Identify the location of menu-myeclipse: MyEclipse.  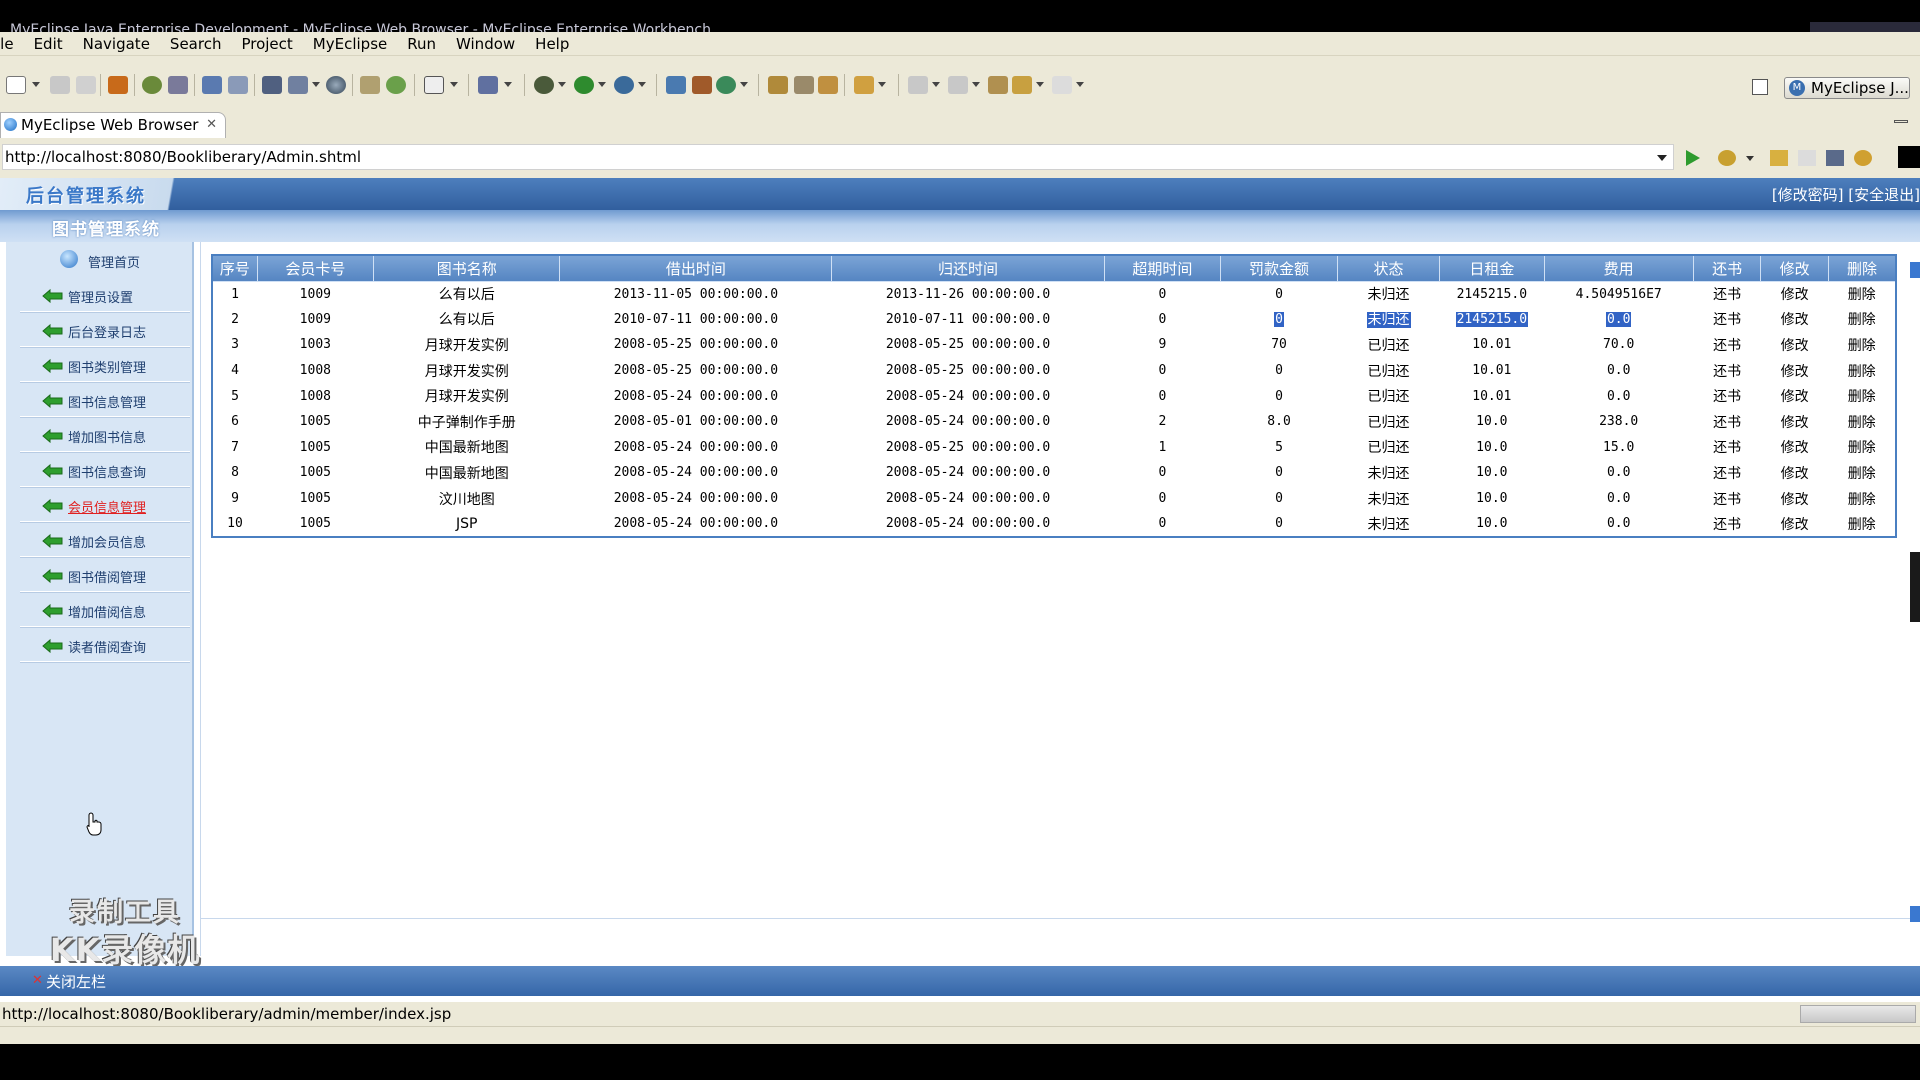
(350, 44).